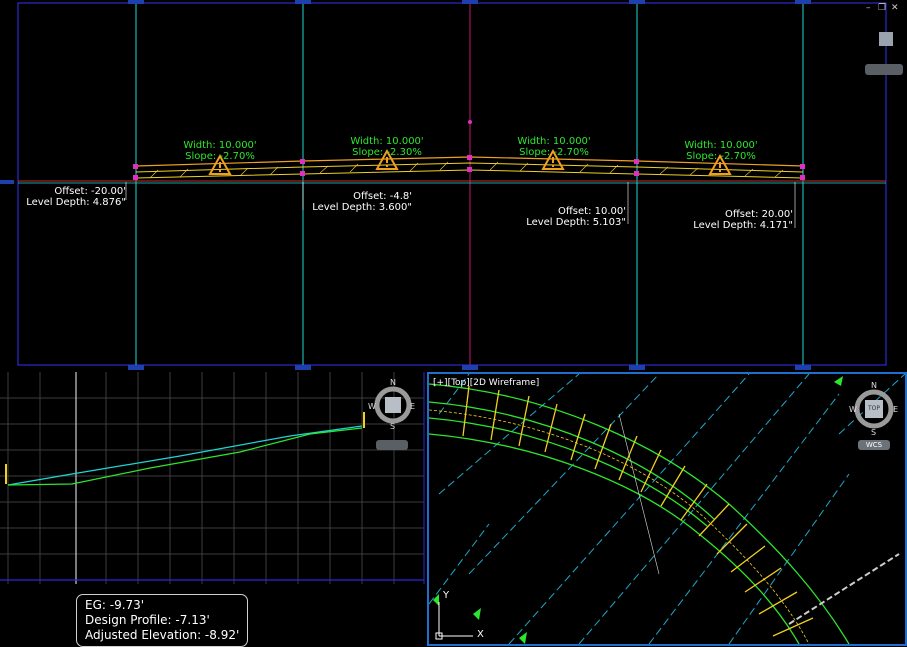  I want to click on adjusted-elevation-value: Adjusted Elevation: -8.92', so click(162, 635).